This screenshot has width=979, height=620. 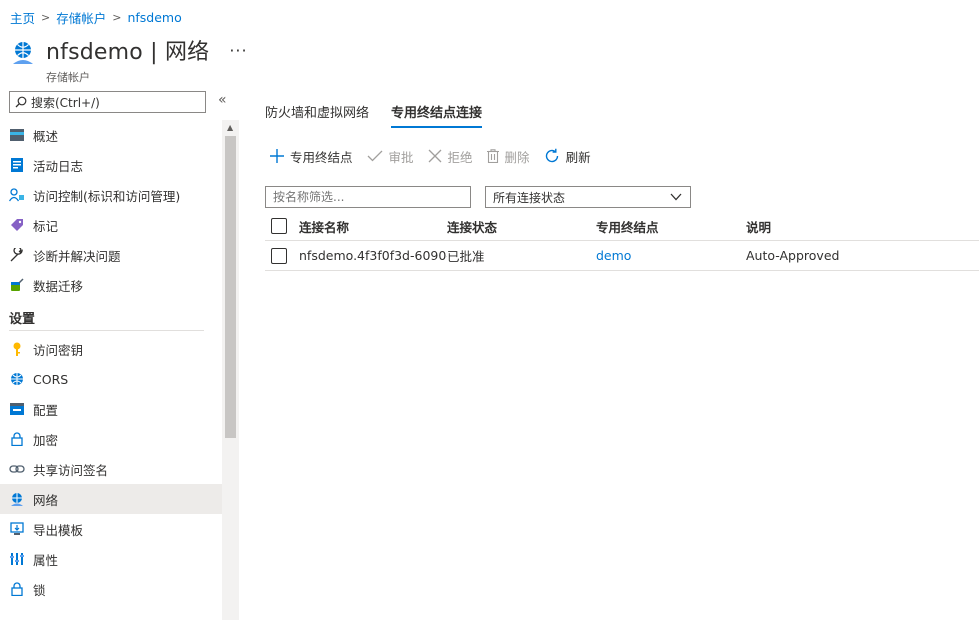 What do you see at coordinates (17, 135) in the screenshot?
I see `overview-icon` at bounding box center [17, 135].